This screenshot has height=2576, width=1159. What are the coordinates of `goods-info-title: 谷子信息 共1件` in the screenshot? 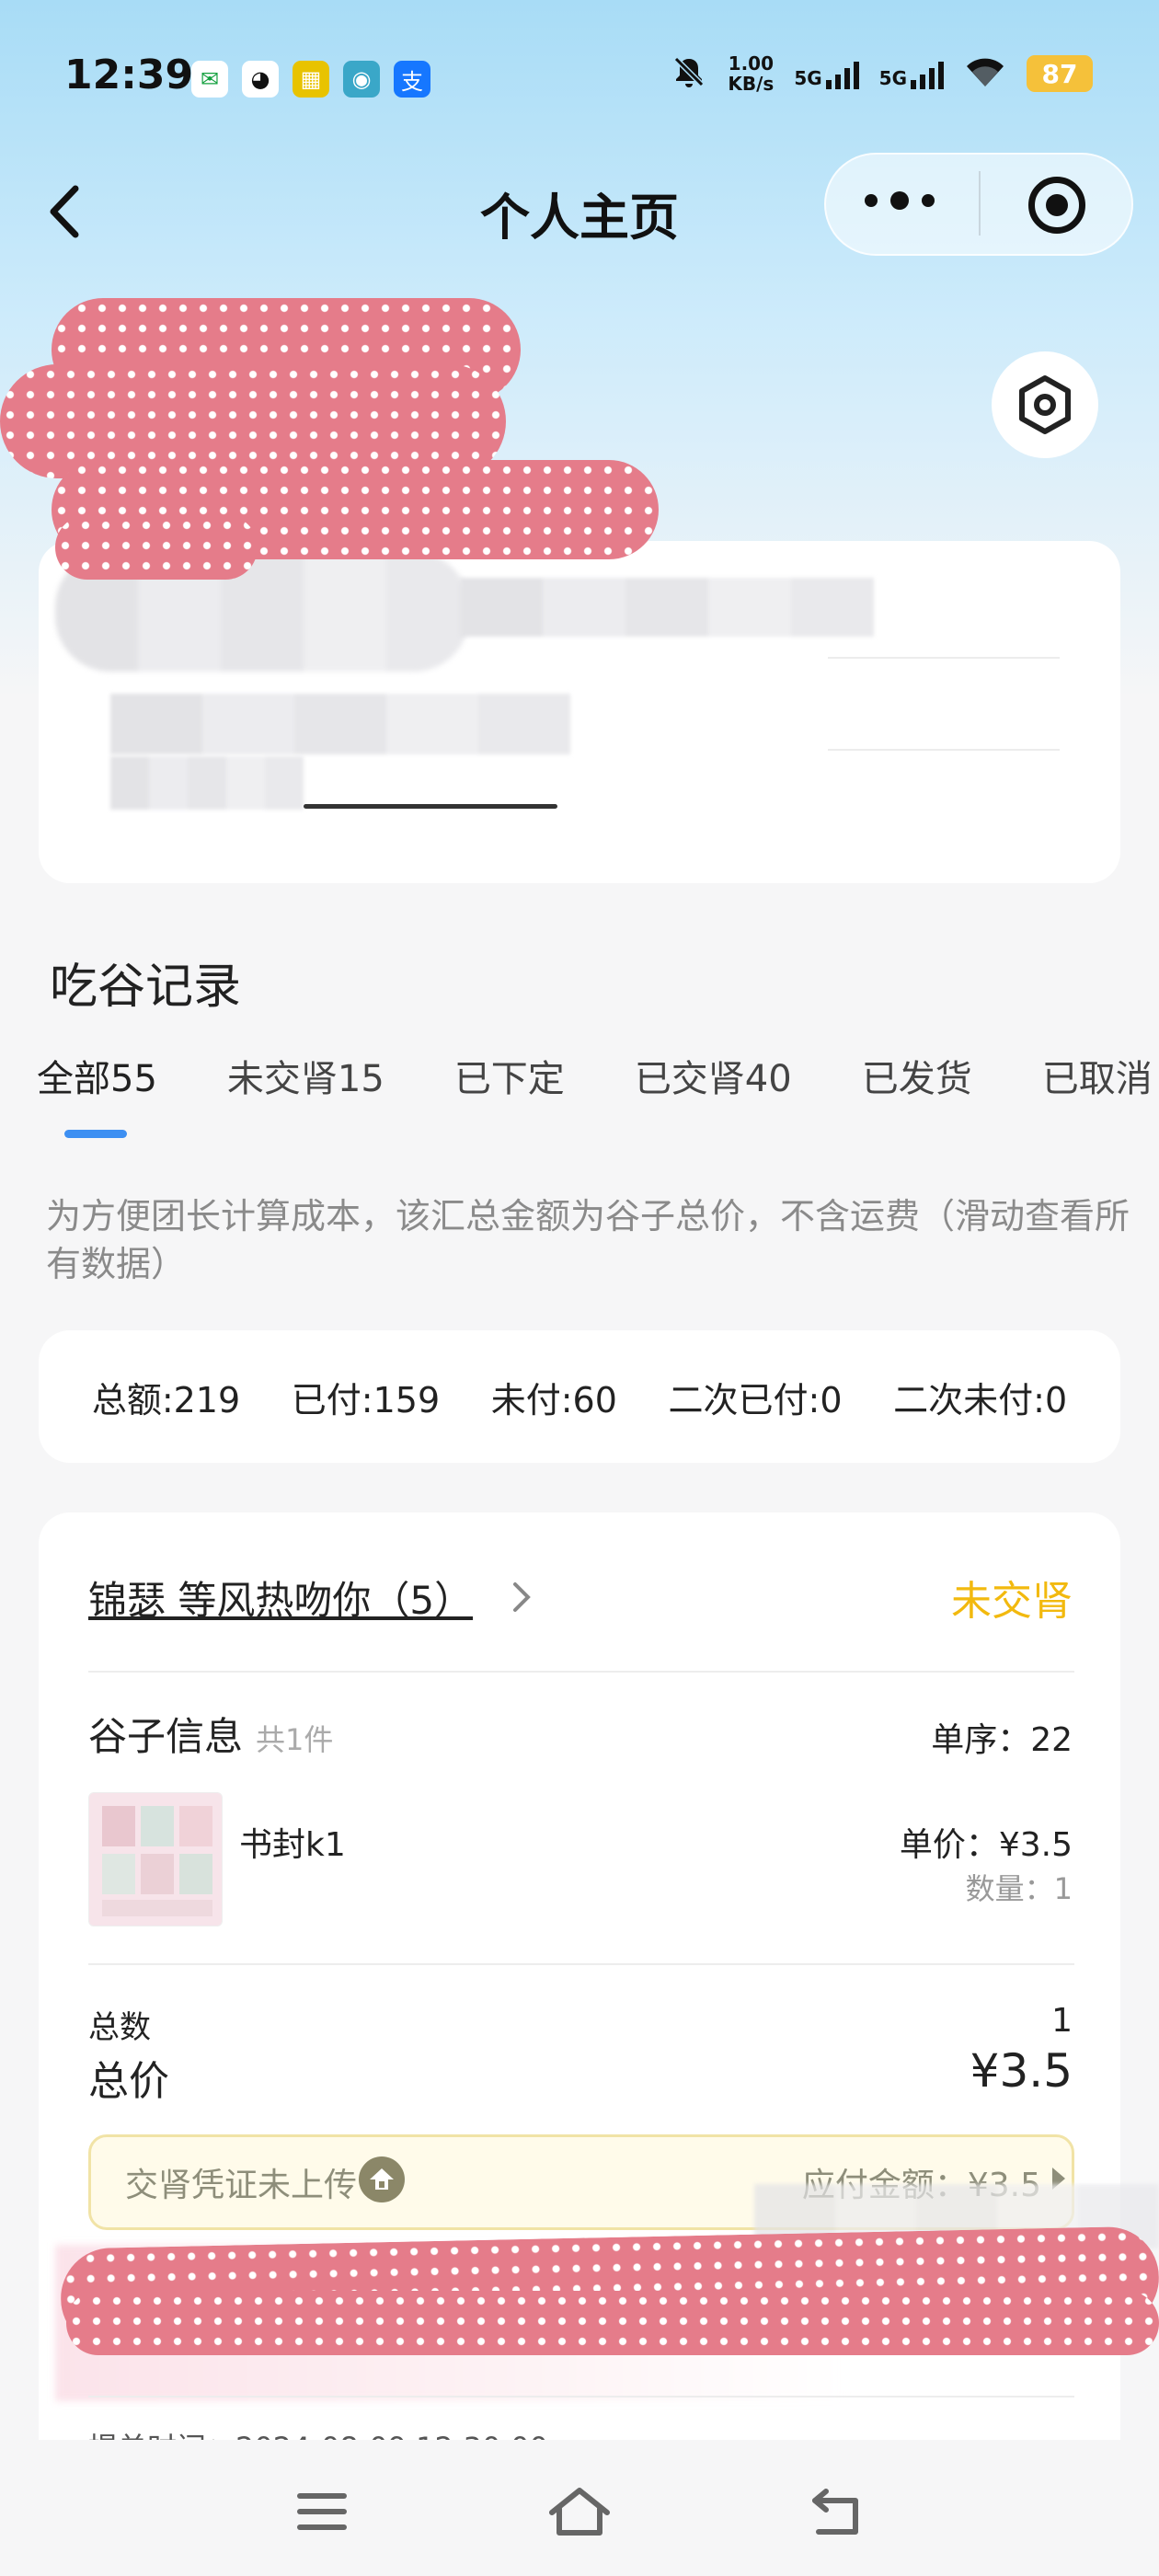 It's located at (210, 1734).